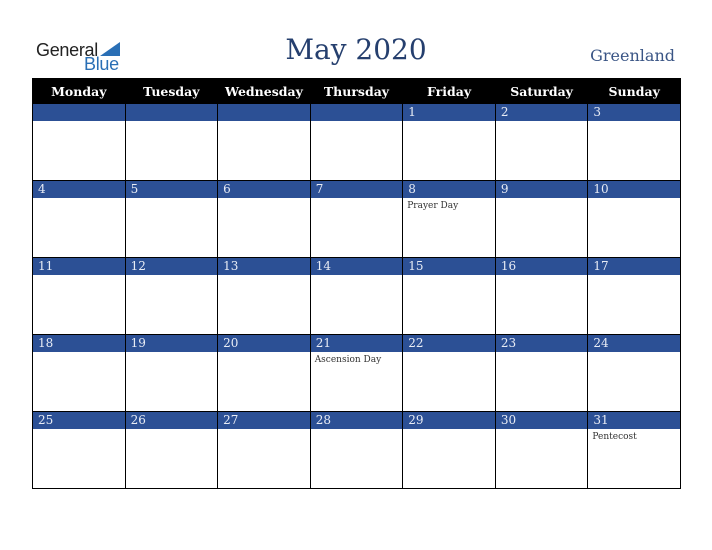  Describe the element at coordinates (541, 343) in the screenshot. I see `day-number: 23` at that location.